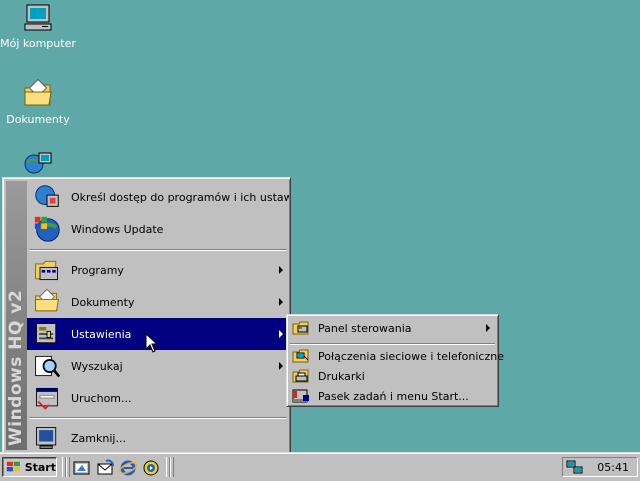 The width and height of the screenshot is (640, 481). What do you see at coordinates (38, 119) in the screenshot?
I see `desktop-icon-label: Dokumenty` at bounding box center [38, 119].